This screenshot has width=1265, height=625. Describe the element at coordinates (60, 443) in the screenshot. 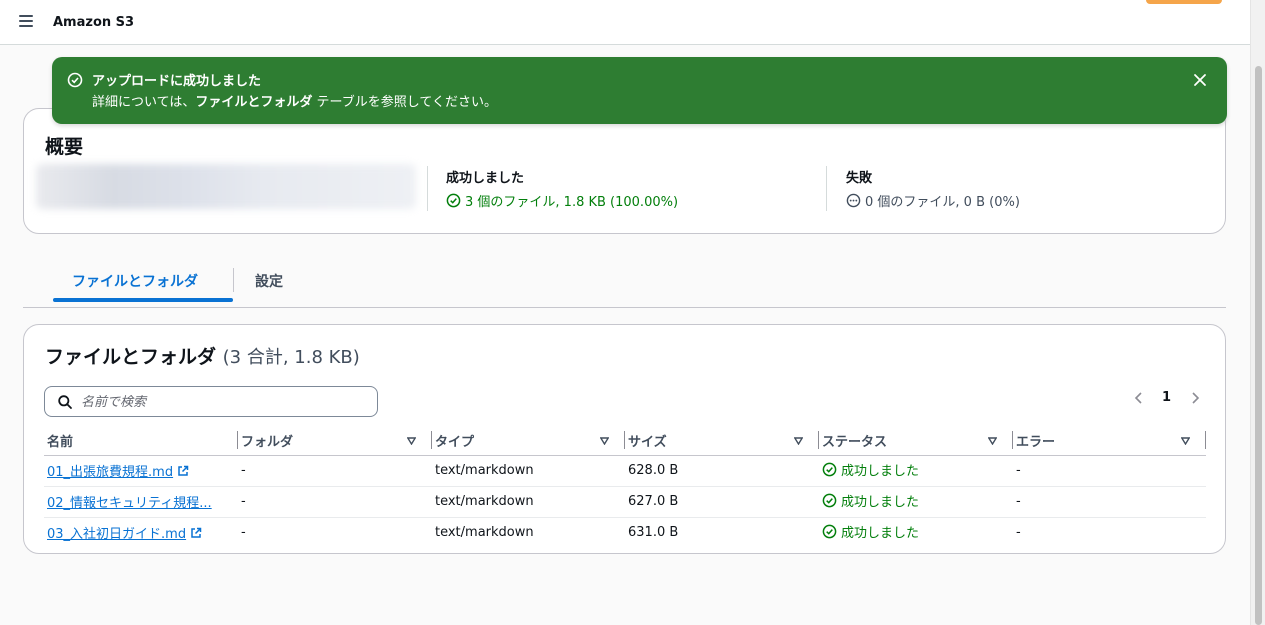

I see `column-header-label: 名前` at that location.